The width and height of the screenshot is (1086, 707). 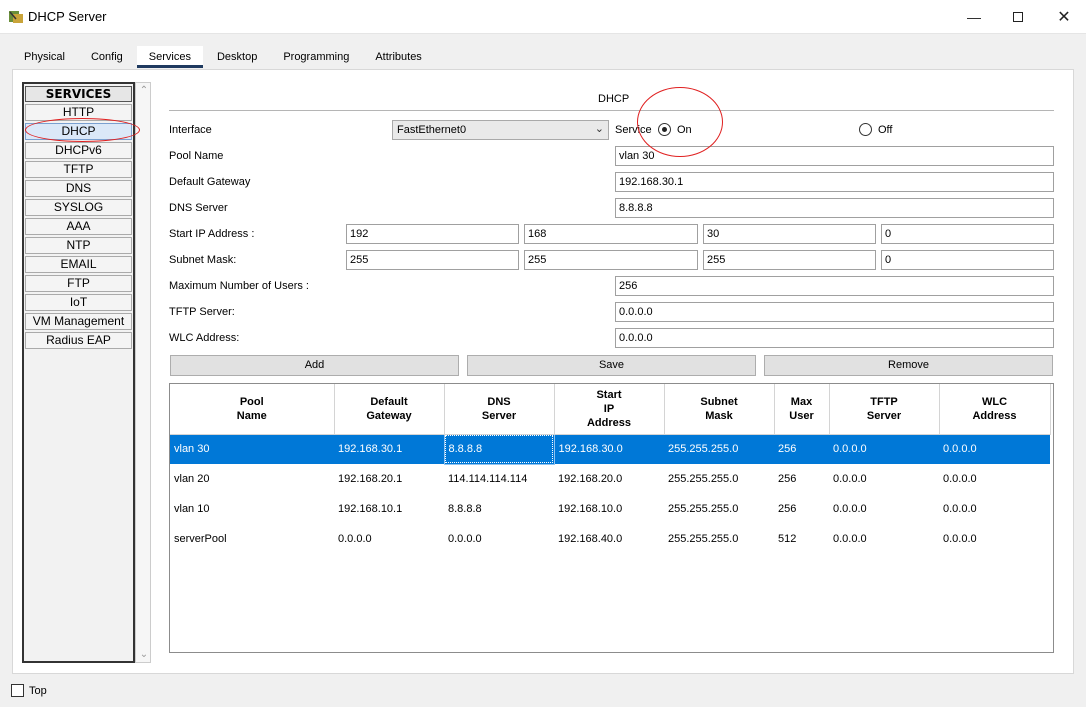 I want to click on sidebar-item-vm-management: VM Management, so click(x=78, y=321).